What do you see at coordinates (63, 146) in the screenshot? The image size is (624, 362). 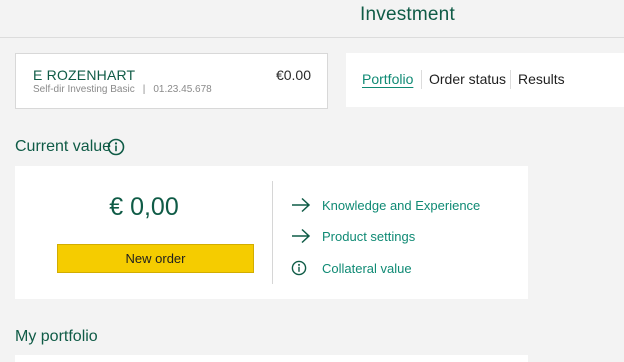 I see `current-value-heading: Current value` at bounding box center [63, 146].